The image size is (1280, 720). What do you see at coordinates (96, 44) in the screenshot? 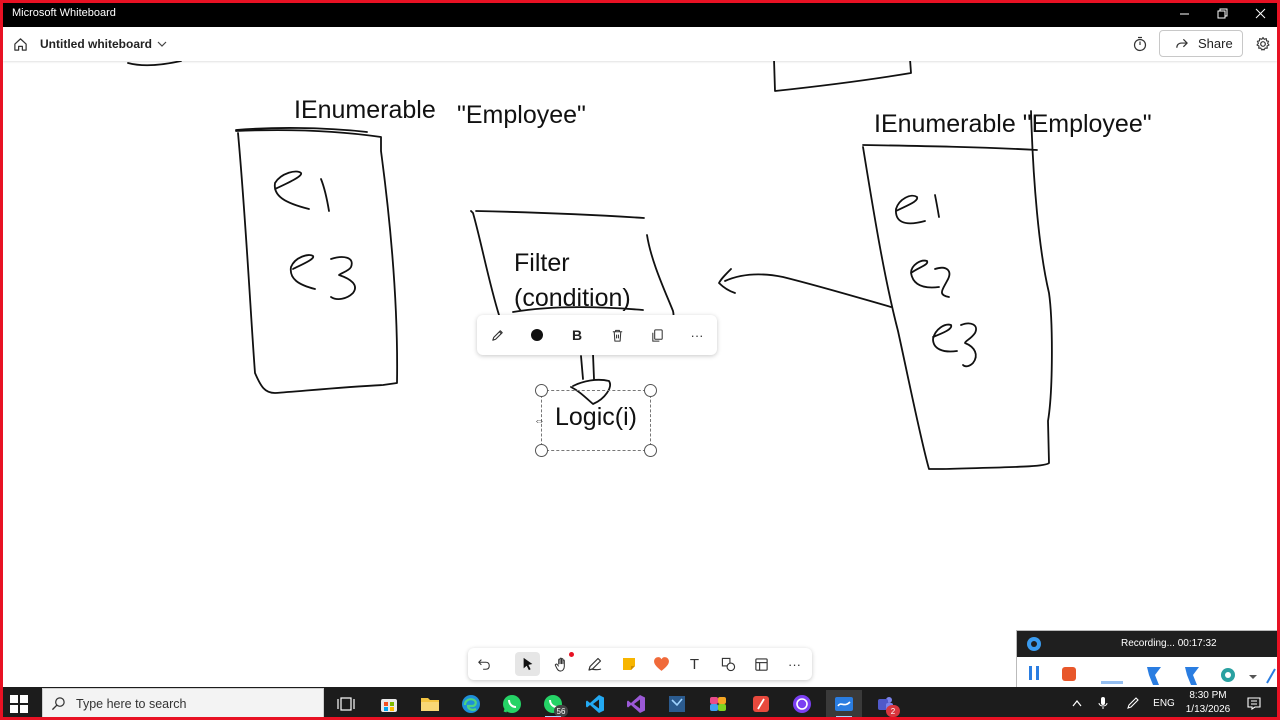
I see `document-title: Untitled whiteboard` at bounding box center [96, 44].